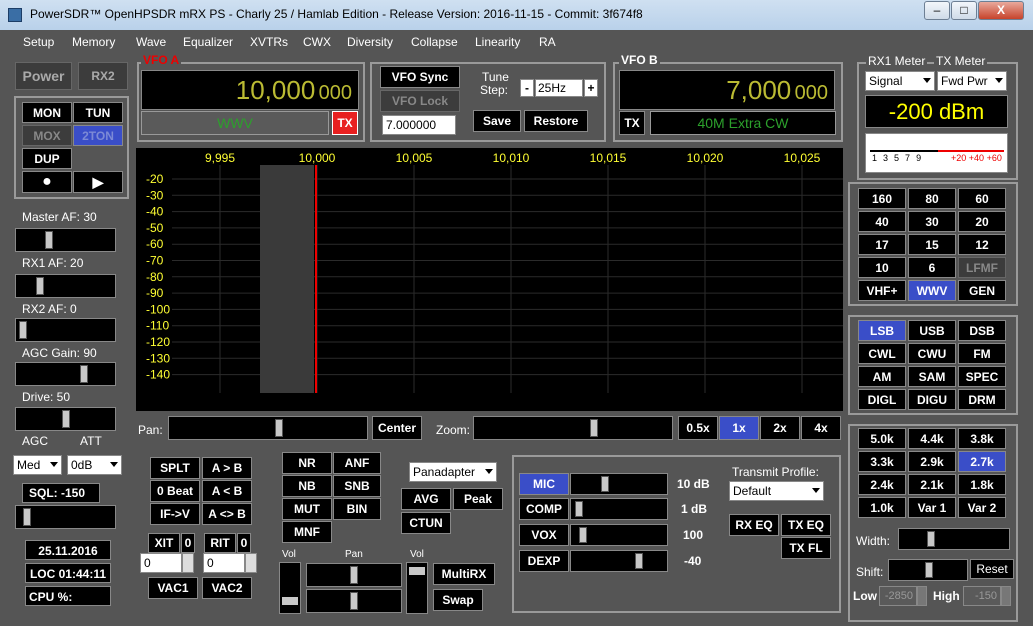 The width and height of the screenshot is (1033, 626). What do you see at coordinates (420, 101) in the screenshot?
I see `vfo-lock-button: VFO Lock` at bounding box center [420, 101].